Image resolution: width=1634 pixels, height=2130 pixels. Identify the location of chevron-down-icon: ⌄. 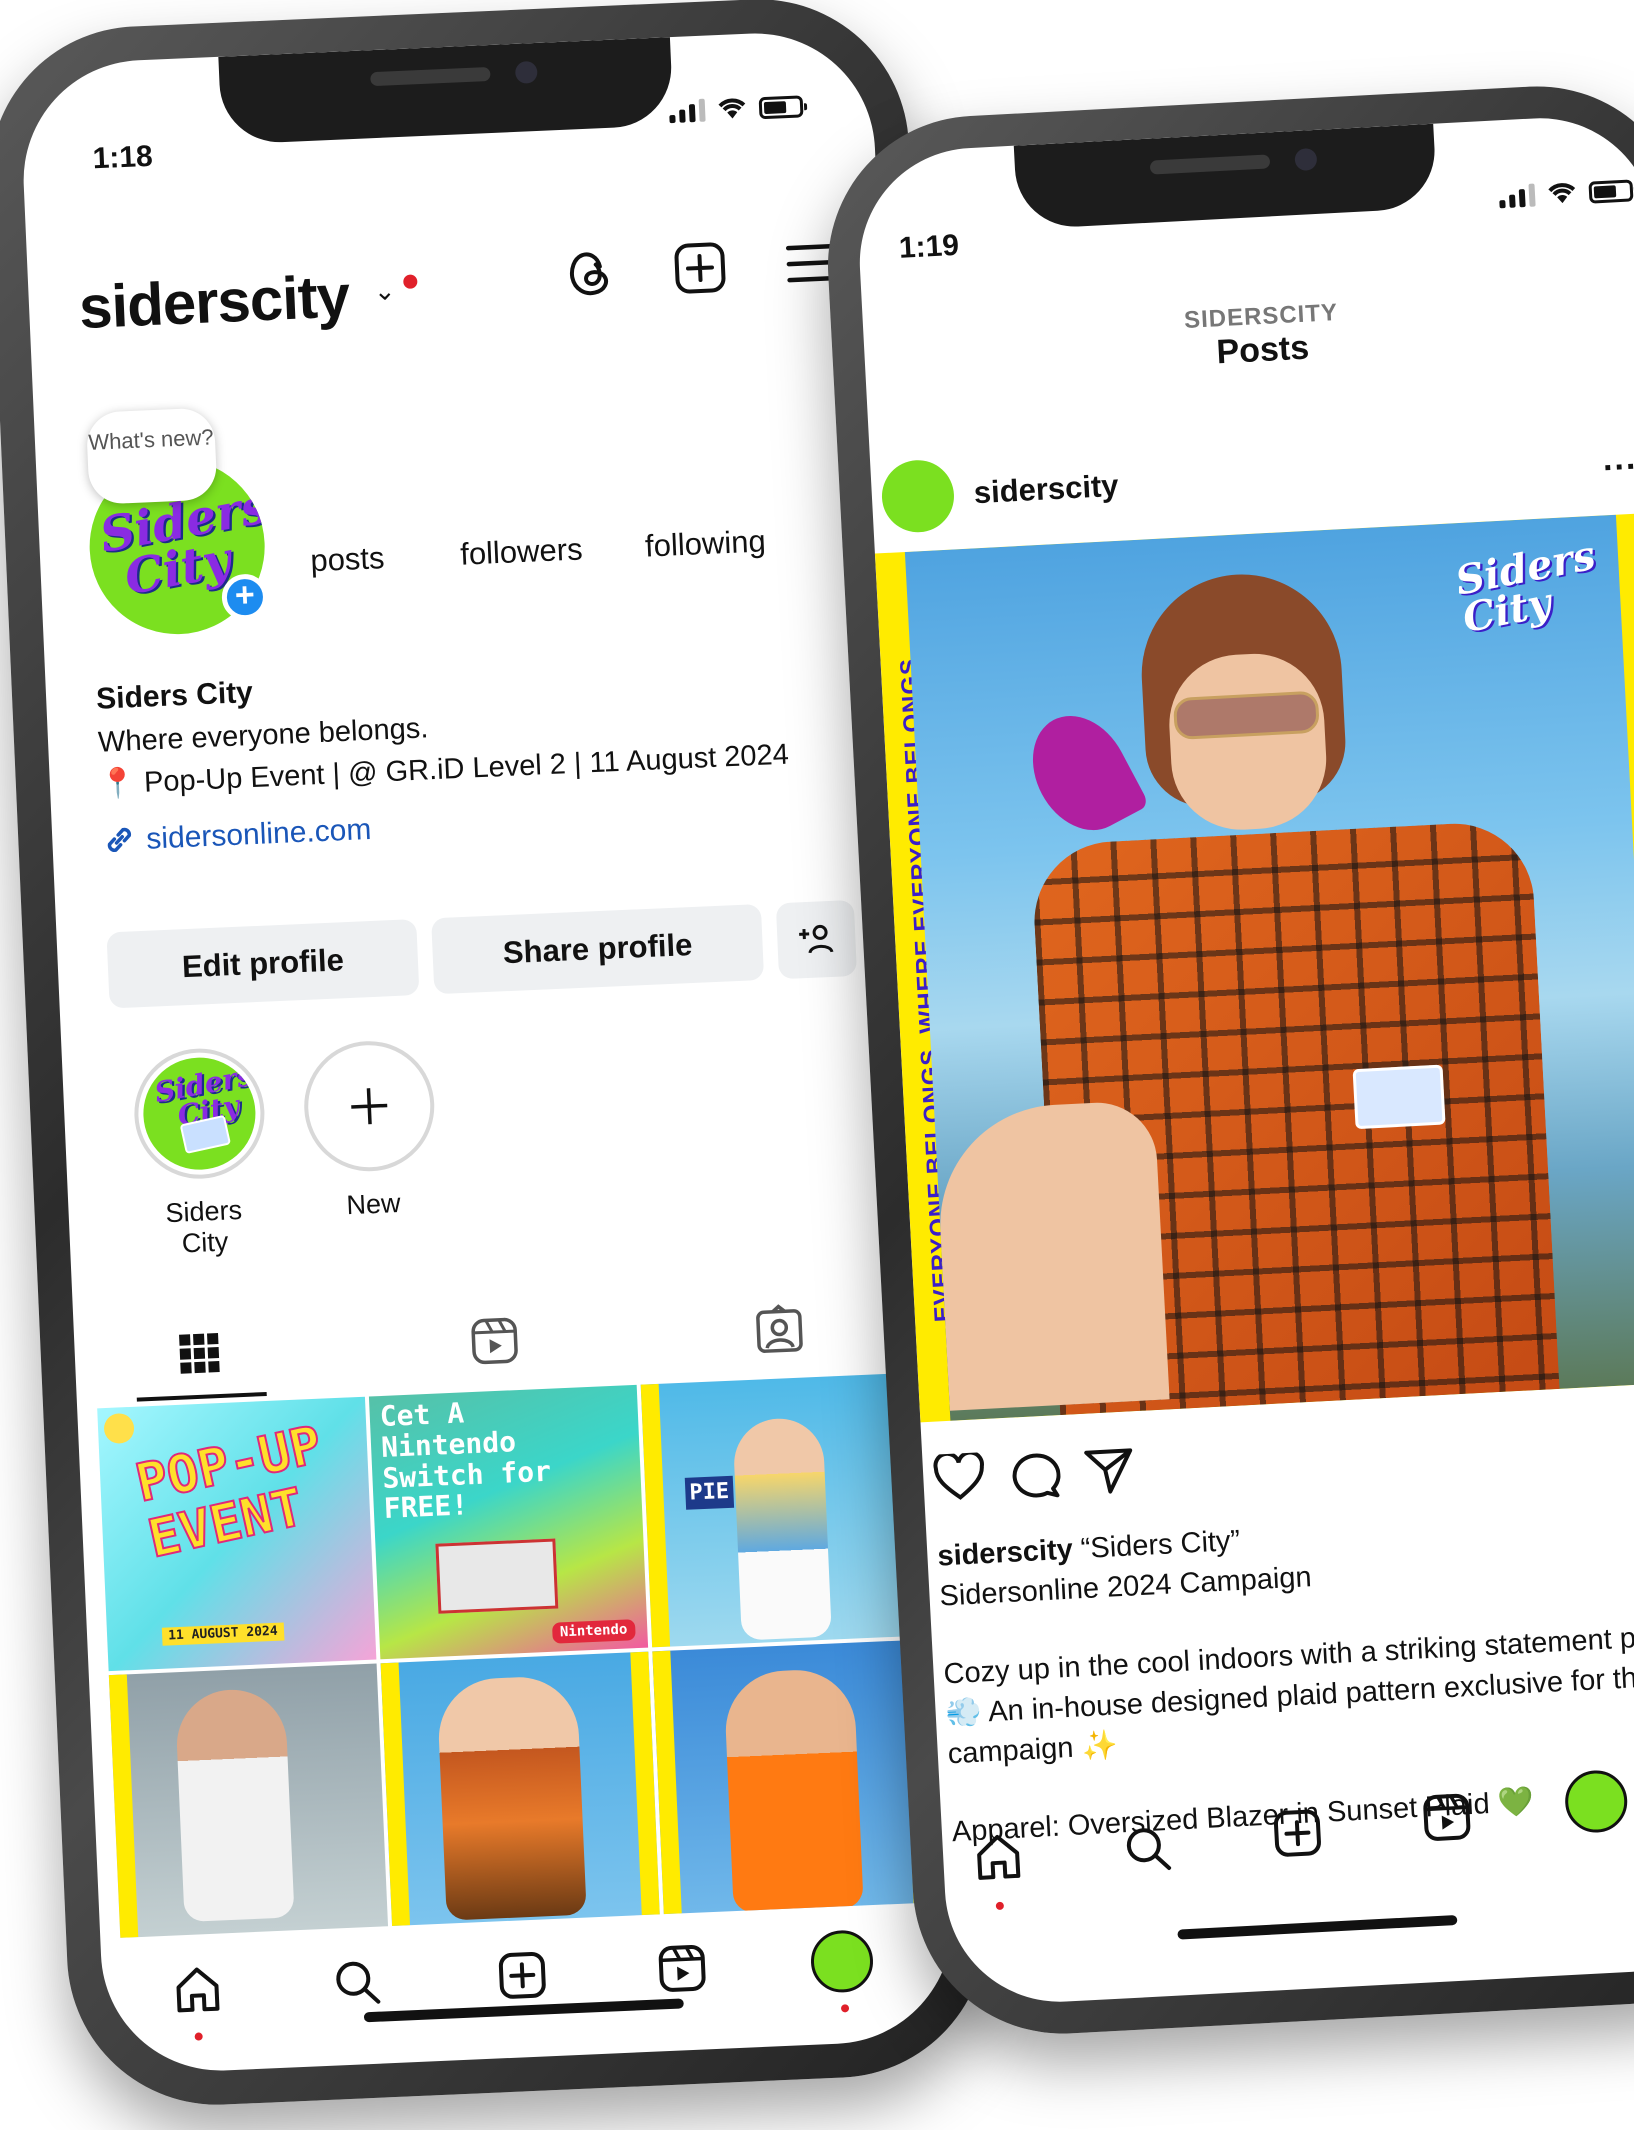
(384, 291).